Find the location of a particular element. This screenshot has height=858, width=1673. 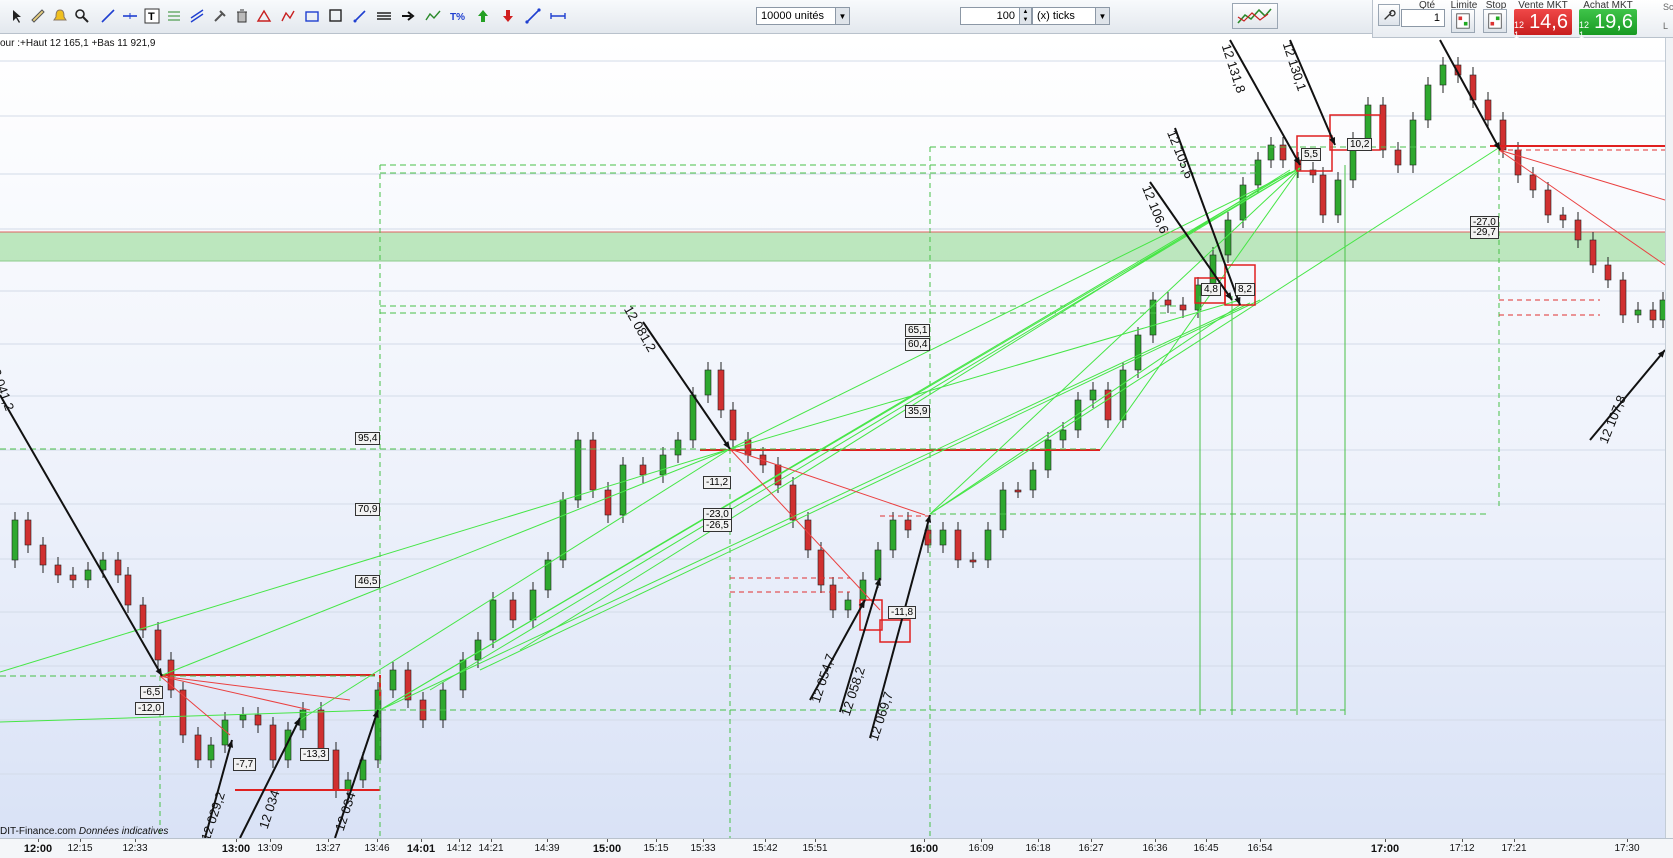

time-tick-label: 16:45 is located at coordinates (1206, 848).